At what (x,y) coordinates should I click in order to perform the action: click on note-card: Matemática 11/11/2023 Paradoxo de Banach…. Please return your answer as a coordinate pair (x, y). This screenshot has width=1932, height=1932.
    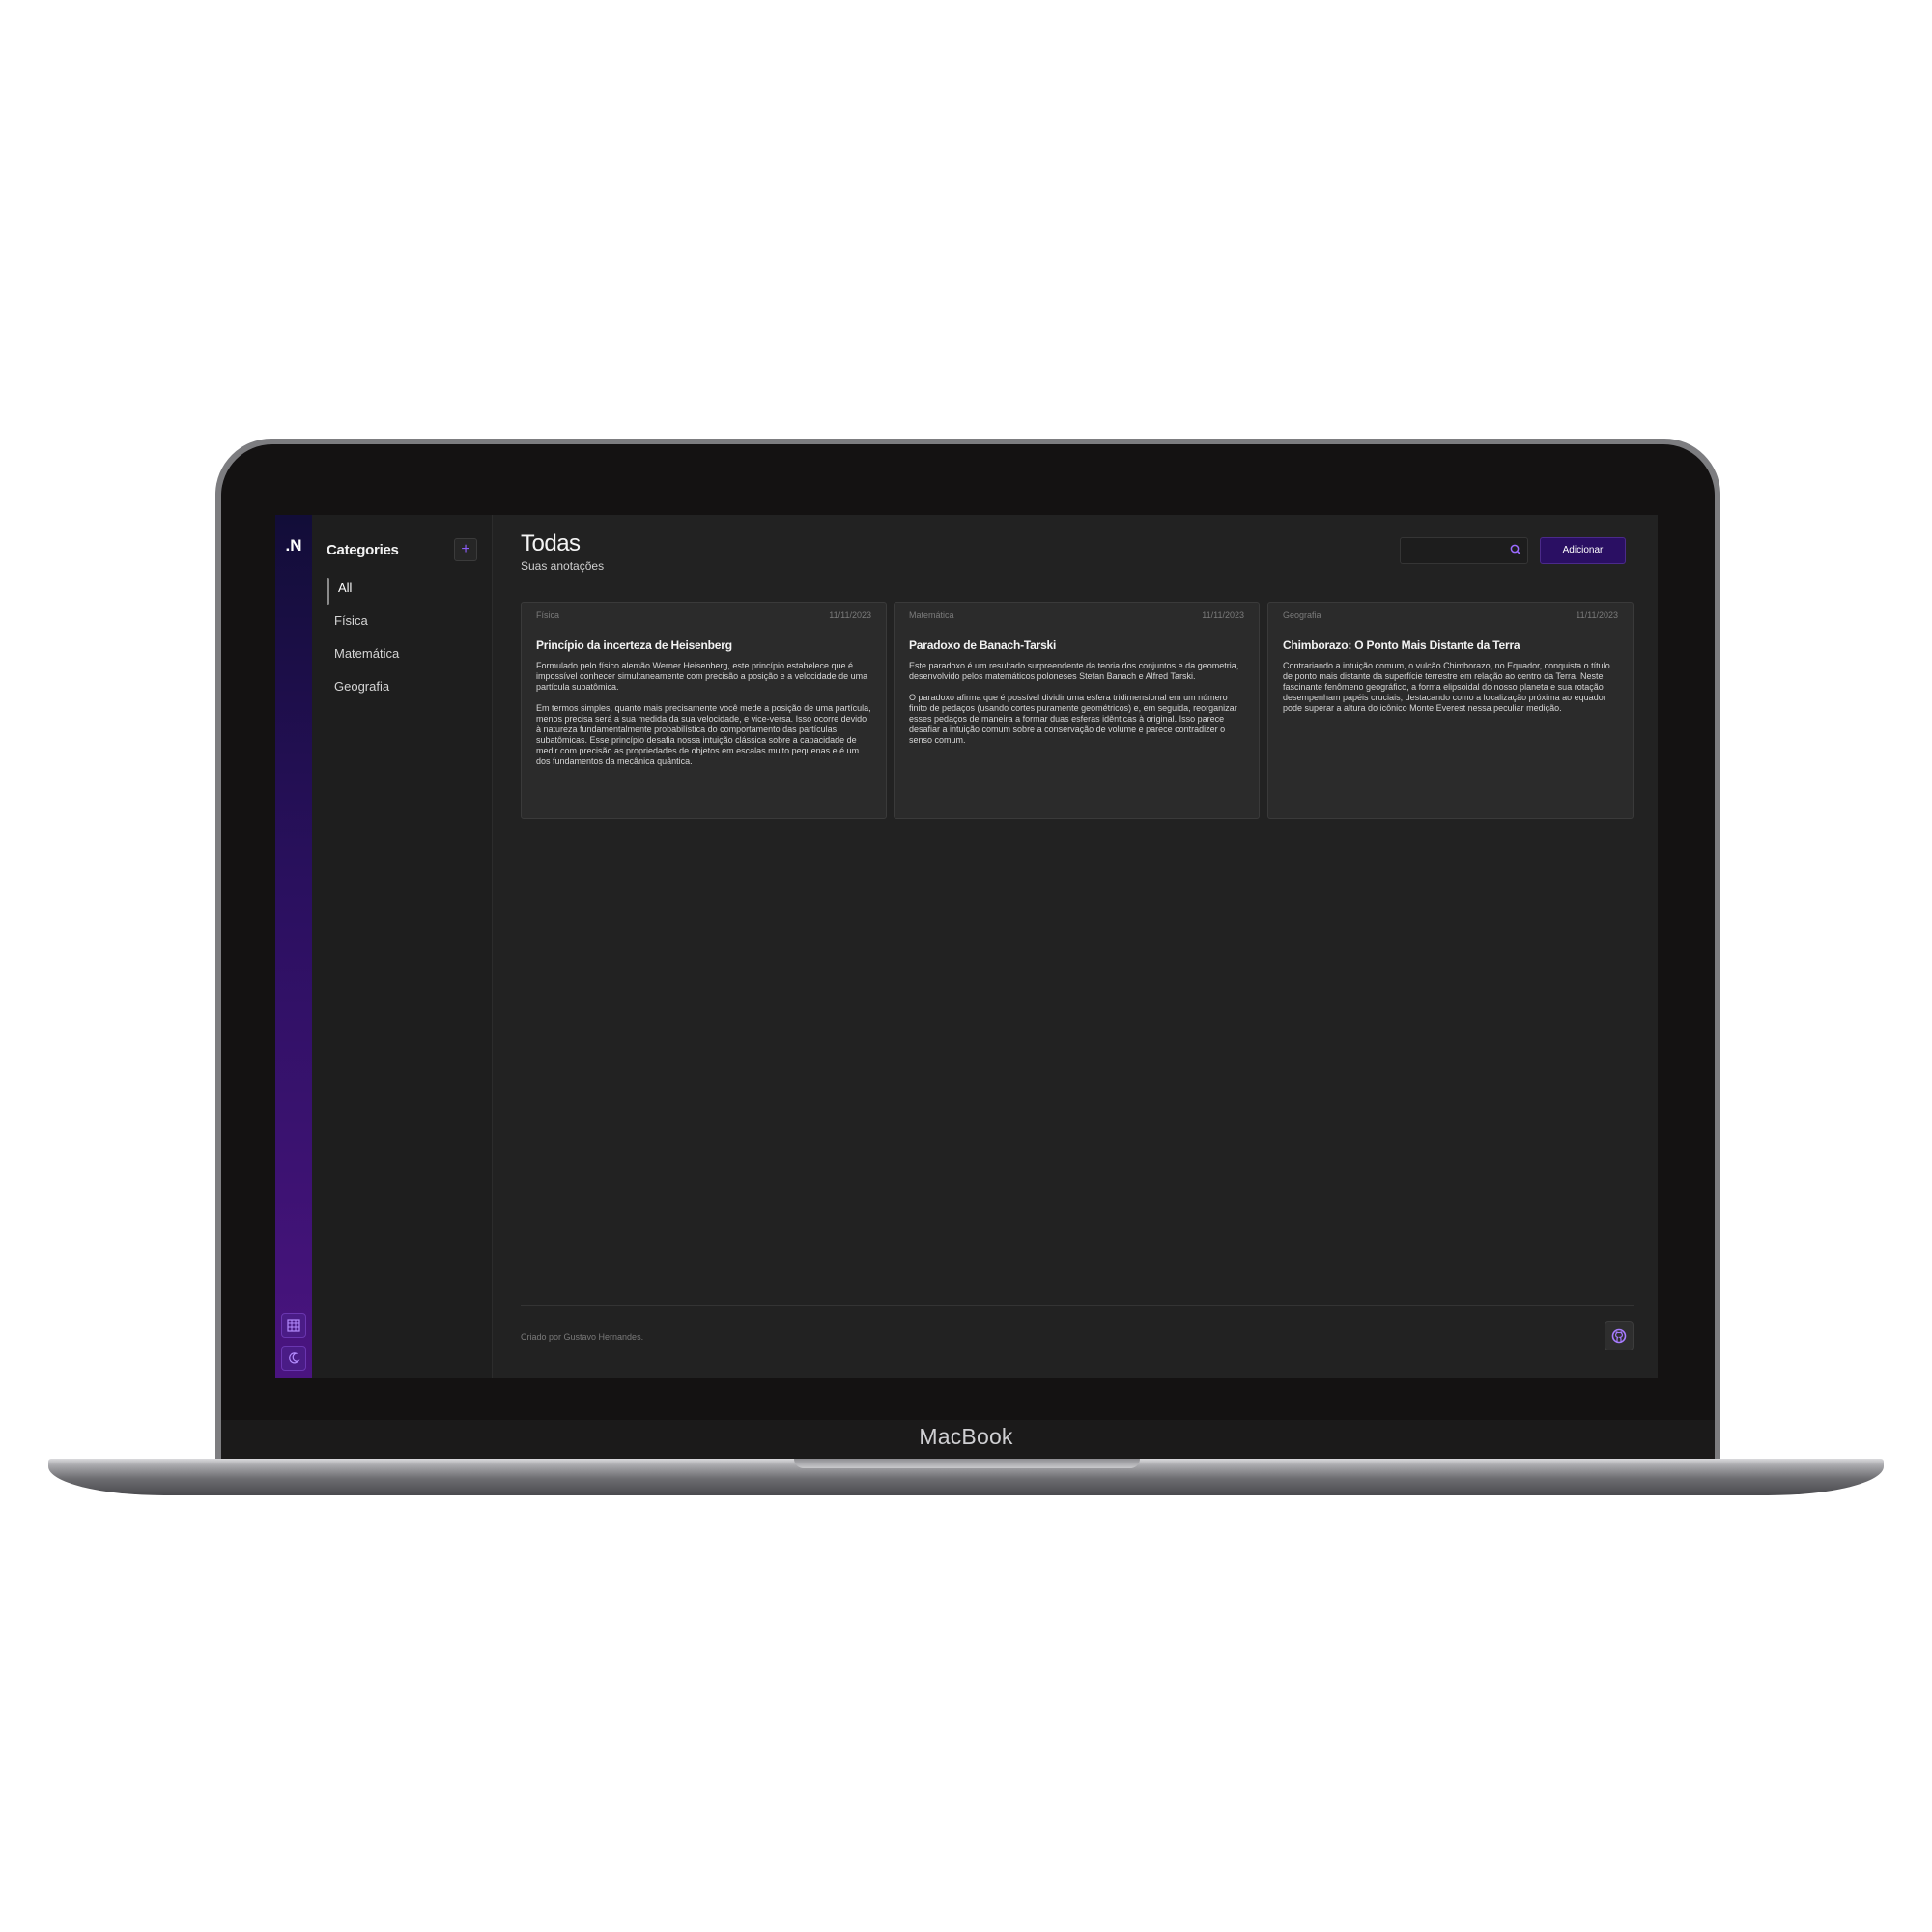
    Looking at the image, I should click on (1077, 710).